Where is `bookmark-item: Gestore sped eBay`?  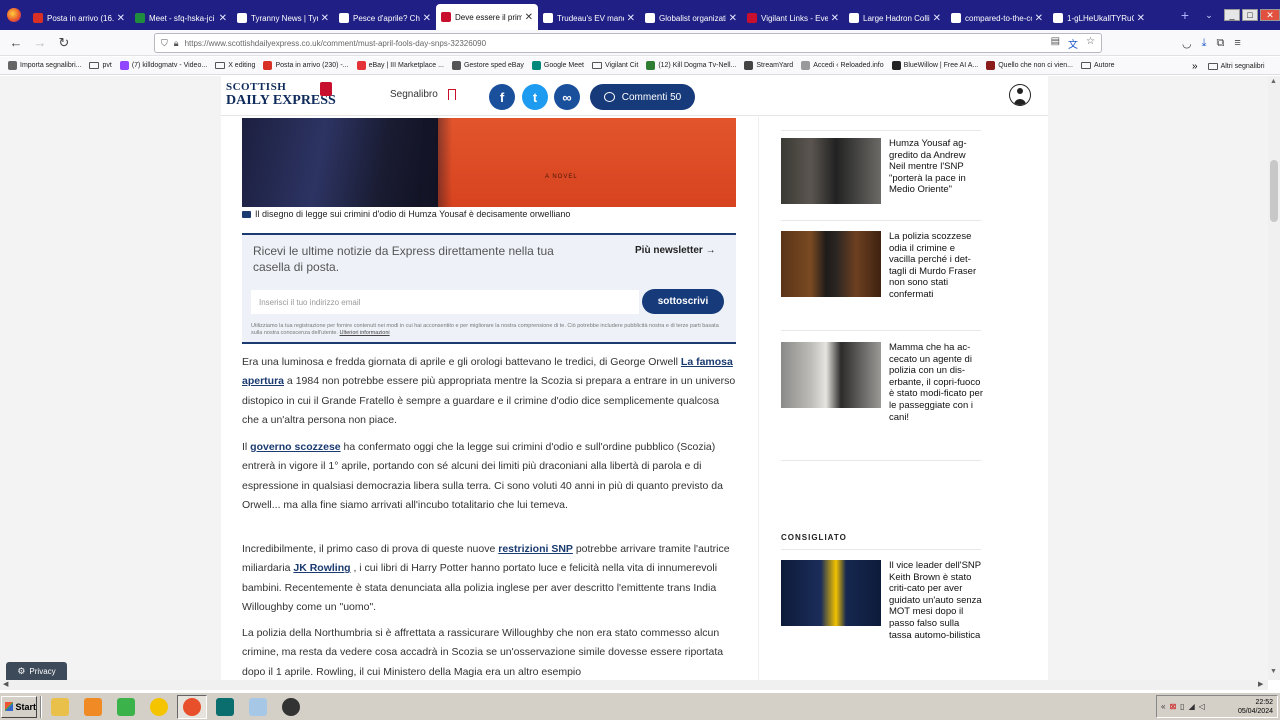 bookmark-item: Gestore sped eBay is located at coordinates (487, 65).